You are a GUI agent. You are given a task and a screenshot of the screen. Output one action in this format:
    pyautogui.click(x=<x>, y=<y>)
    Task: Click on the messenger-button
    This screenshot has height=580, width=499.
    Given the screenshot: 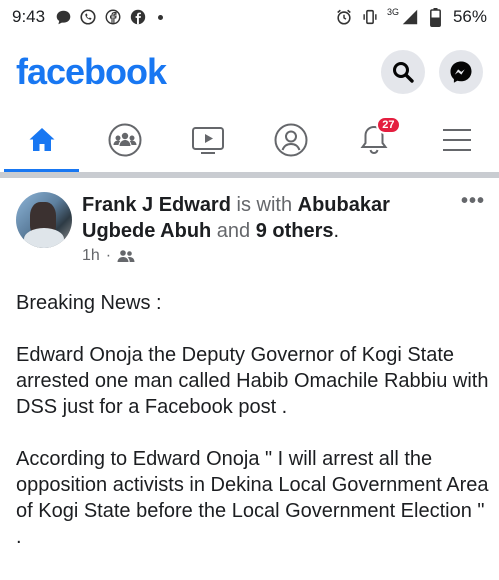 What is the action you would take?
    pyautogui.click(x=461, y=72)
    